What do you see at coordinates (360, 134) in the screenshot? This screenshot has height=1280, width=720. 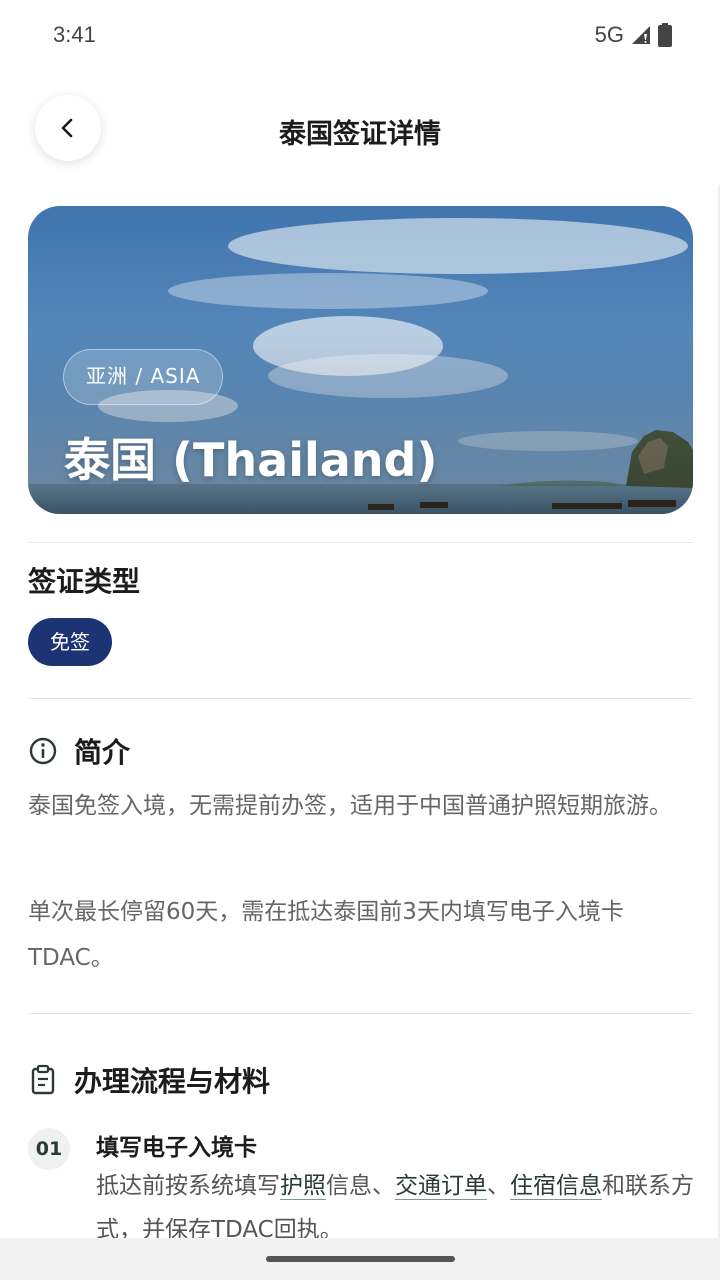 I see `page-title: 泰国签证详情` at bounding box center [360, 134].